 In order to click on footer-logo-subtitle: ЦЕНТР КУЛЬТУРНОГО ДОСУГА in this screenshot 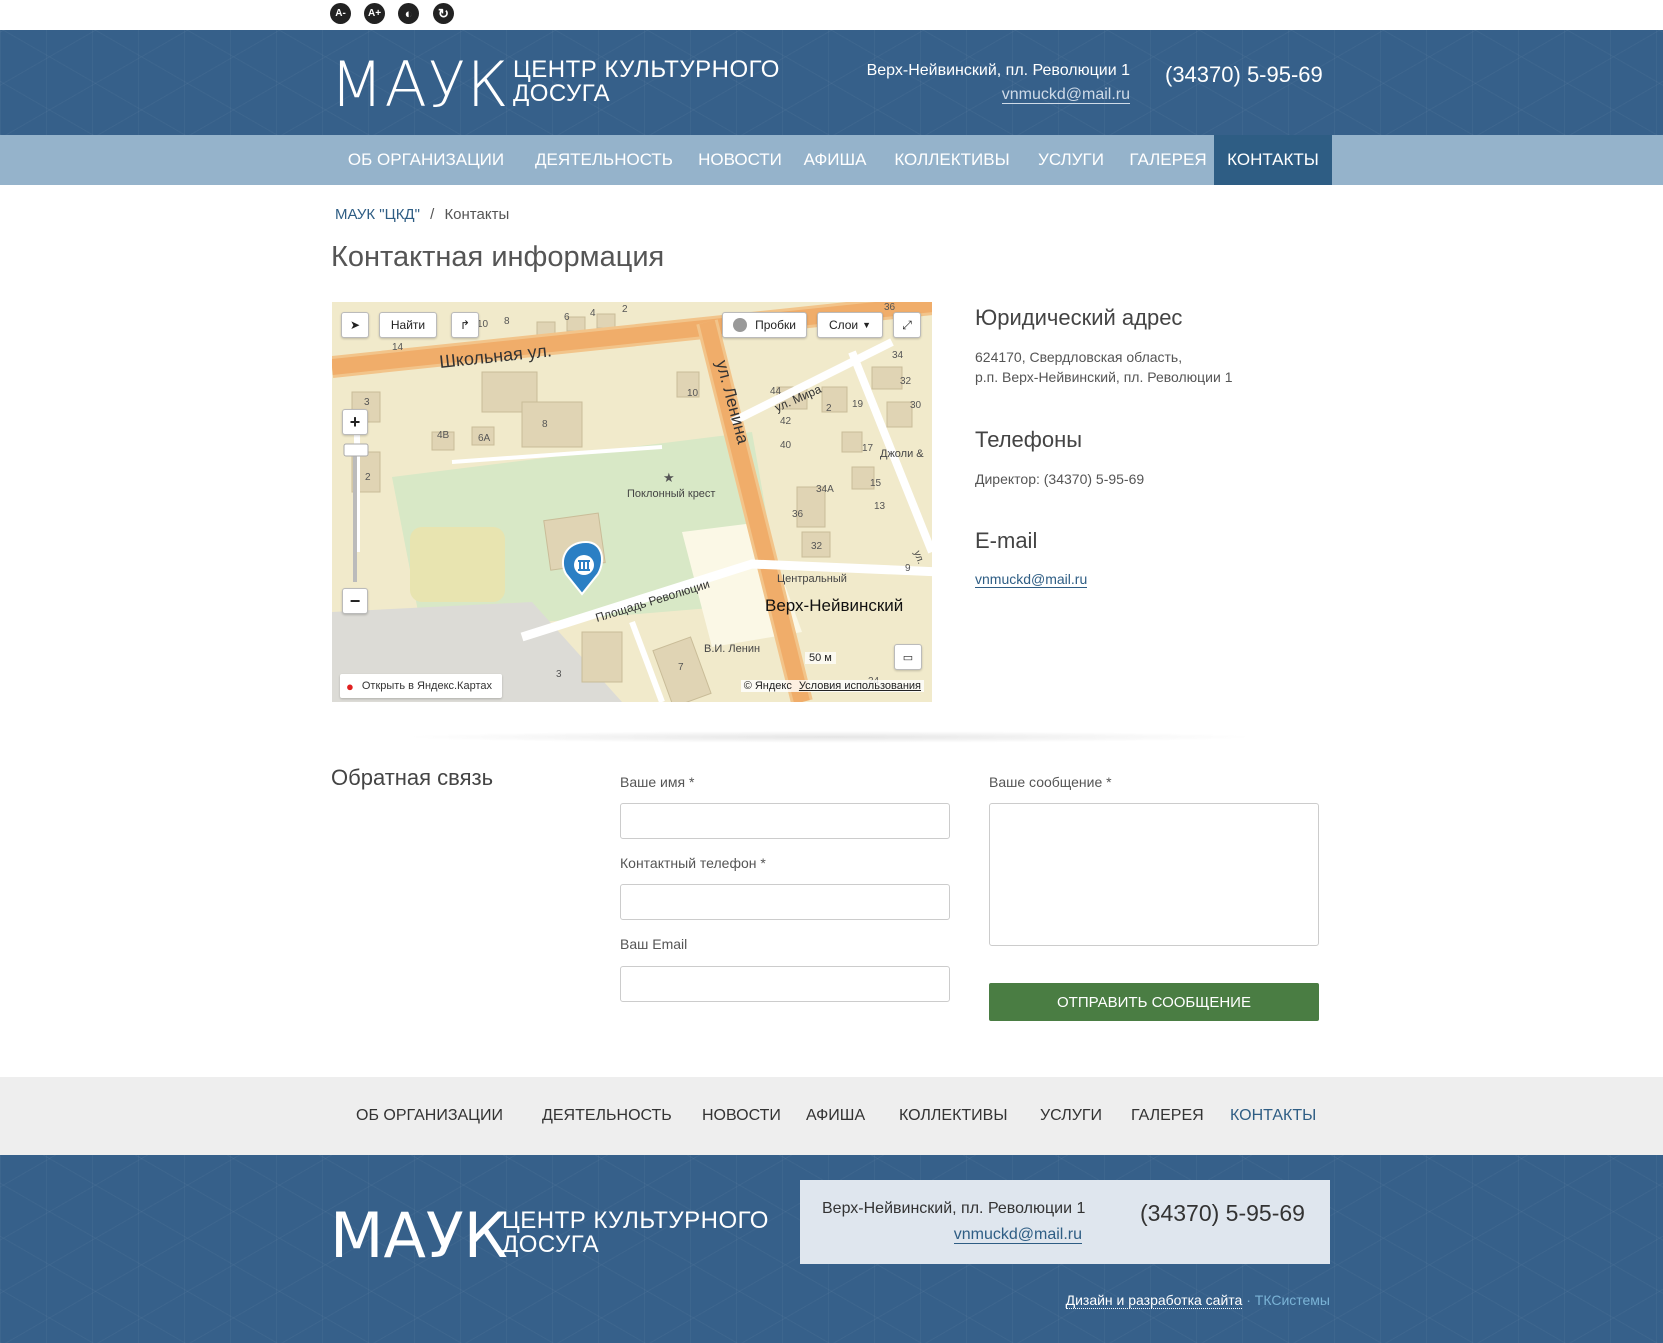, I will do `click(635, 1232)`.